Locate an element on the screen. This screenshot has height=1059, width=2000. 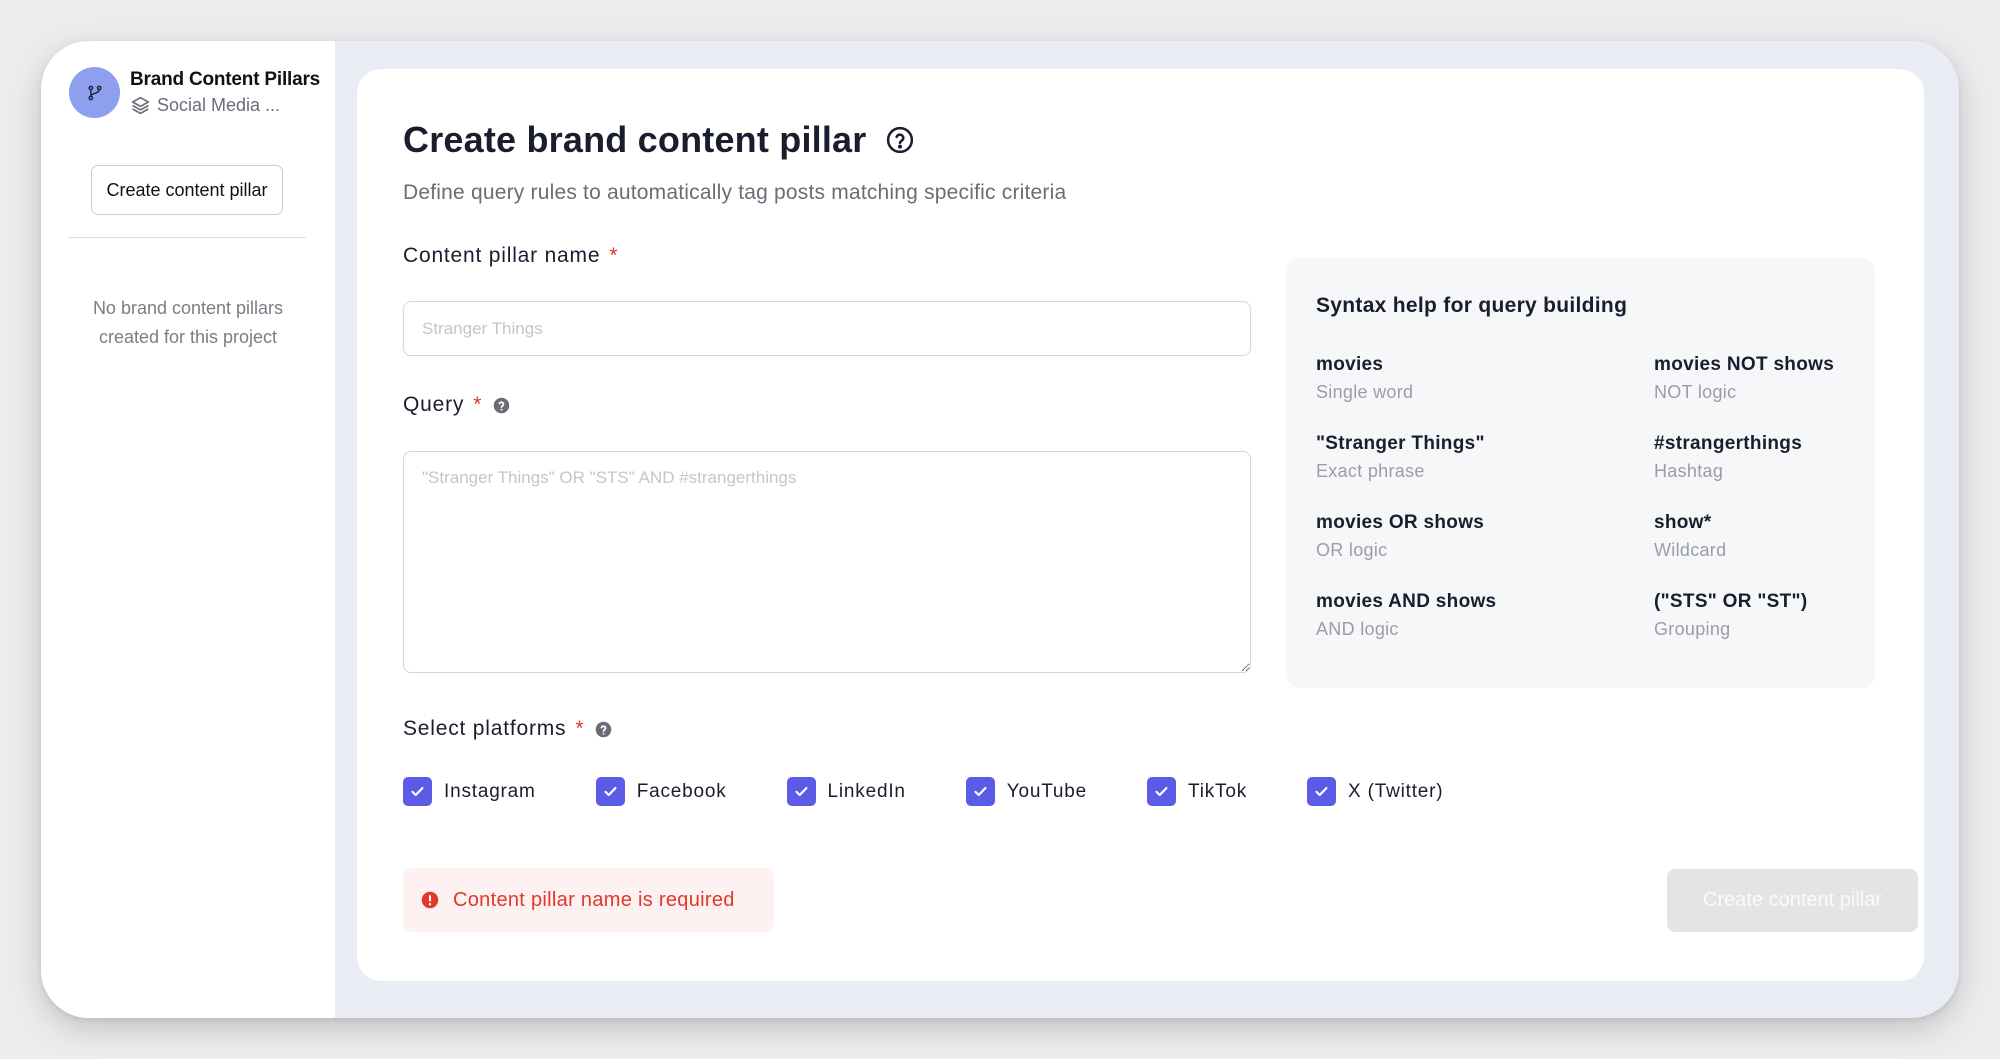
page-title: Create brand content pillar is located at coordinates (635, 139).